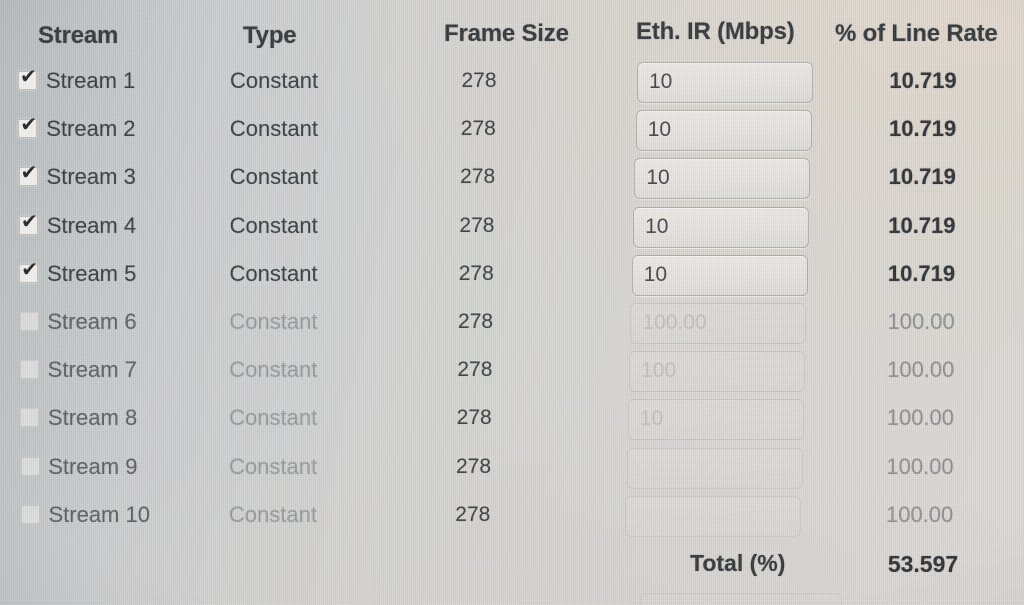  What do you see at coordinates (270, 35) in the screenshot?
I see `column-header-type: Type` at bounding box center [270, 35].